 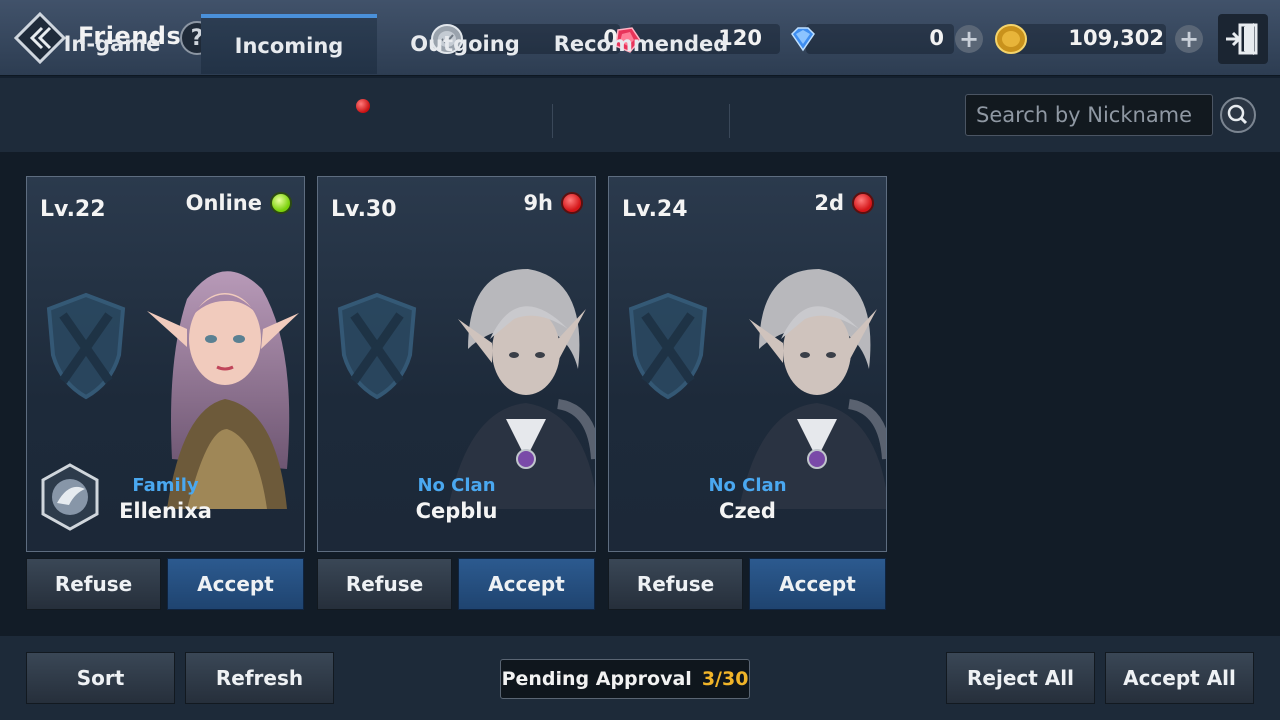 What do you see at coordinates (364, 209) in the screenshot?
I see `player-level: Lv.30` at bounding box center [364, 209].